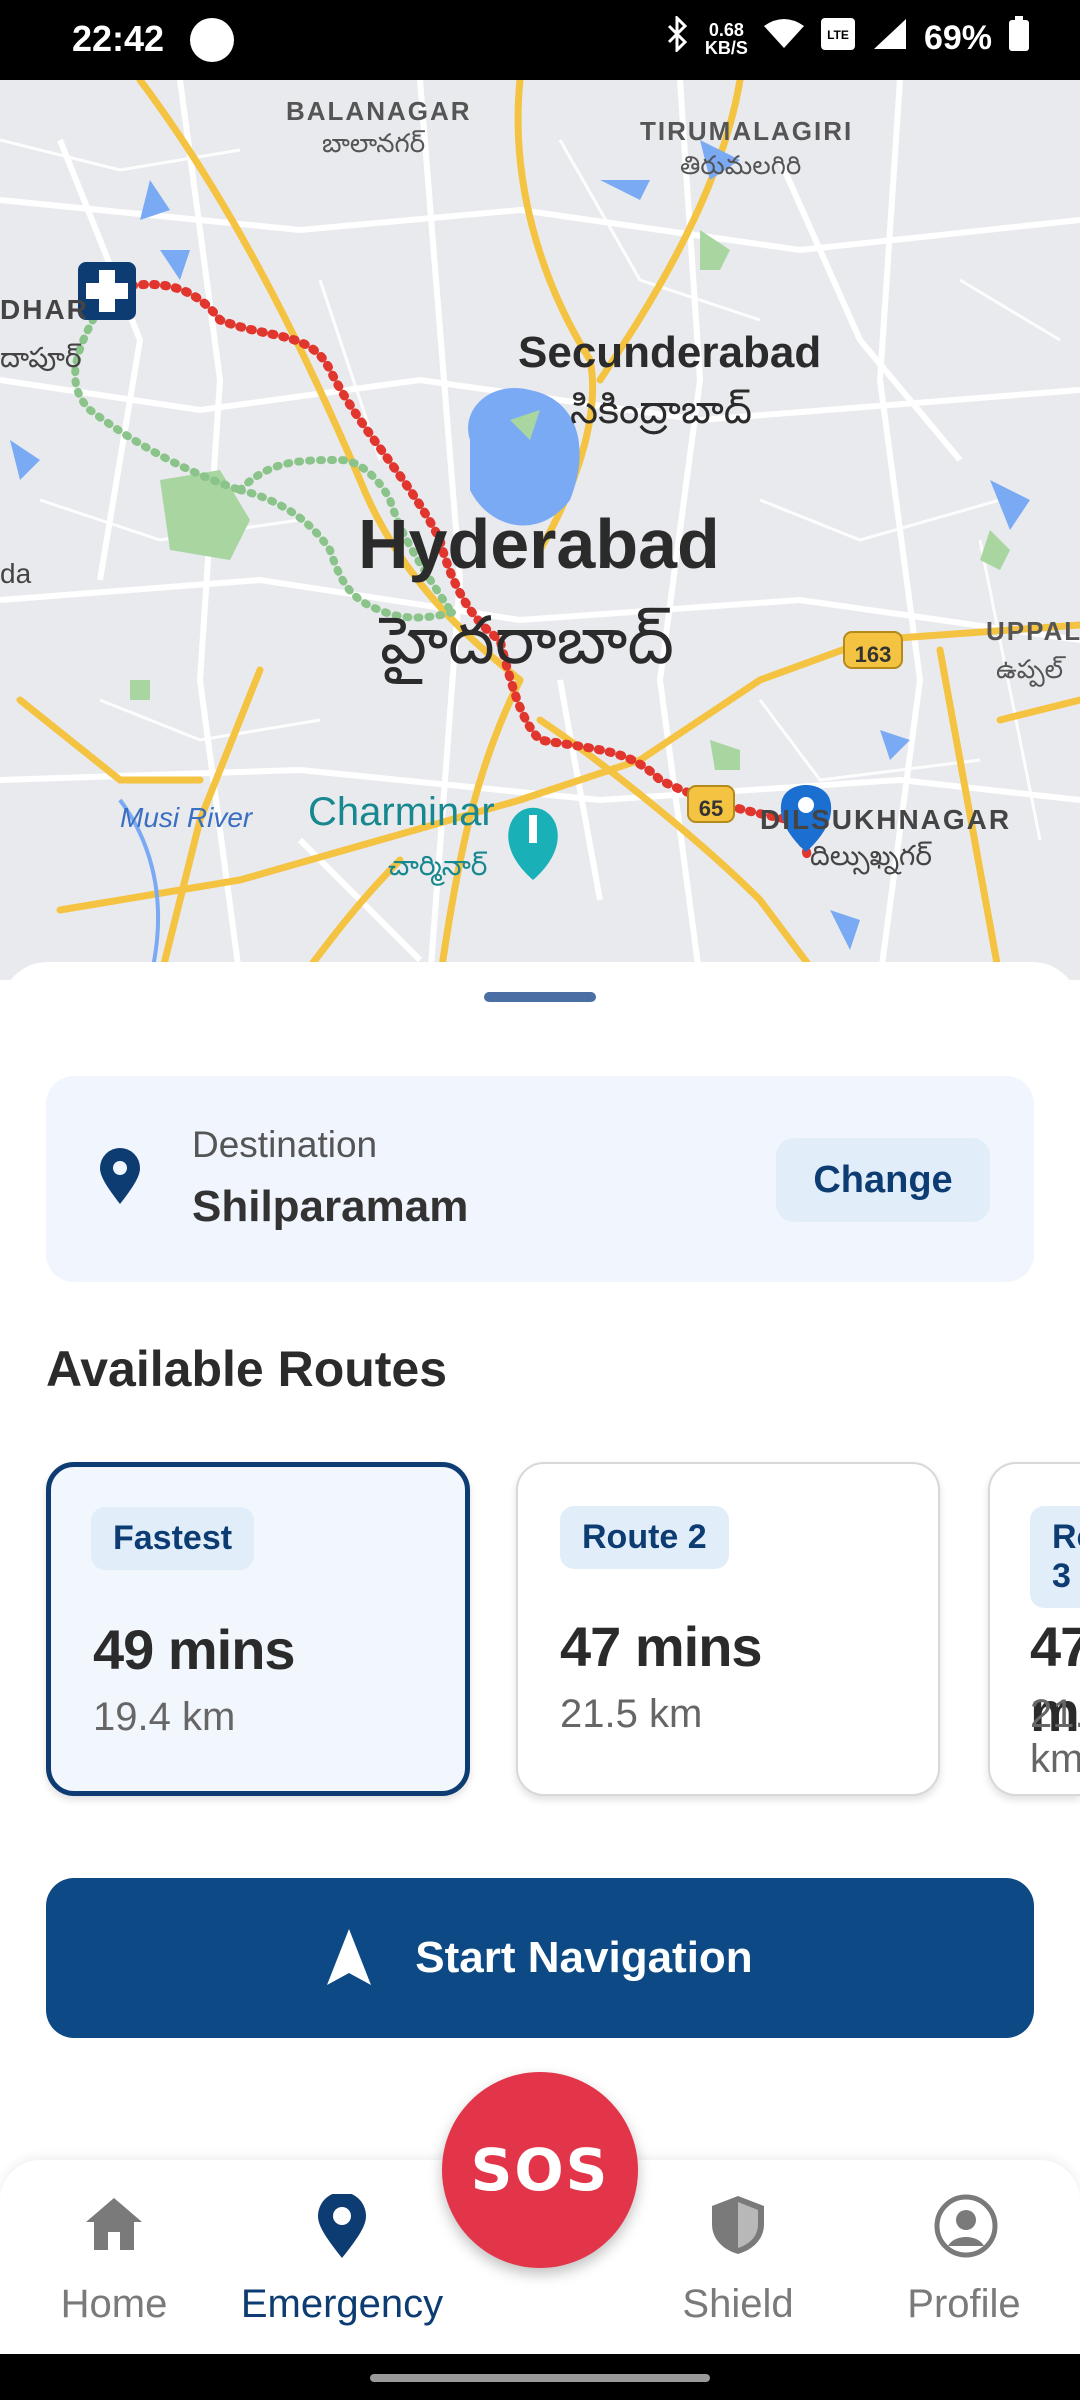 The width and height of the screenshot is (1080, 2400). What do you see at coordinates (539, 544) in the screenshot?
I see `map-label-hyderabad: Hyderabad` at bounding box center [539, 544].